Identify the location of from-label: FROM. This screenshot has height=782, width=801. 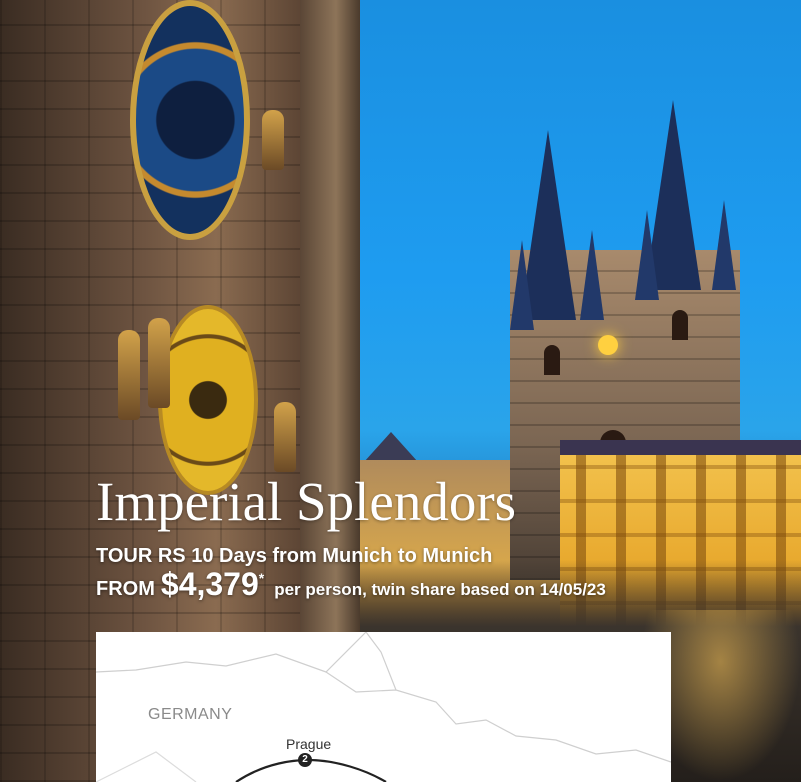
(125, 589).